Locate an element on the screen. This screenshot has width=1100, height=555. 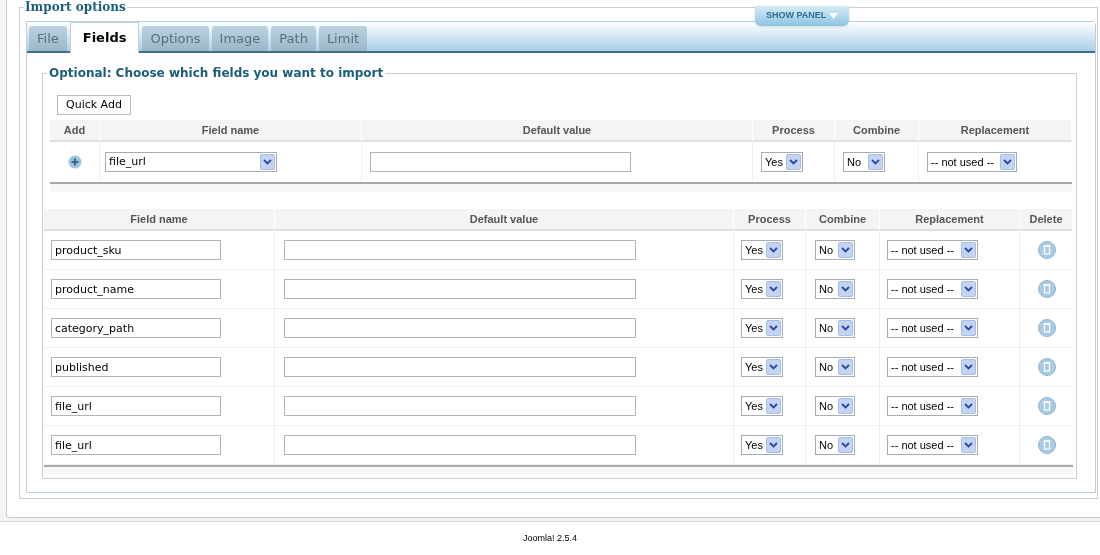
footer-version: Joomla! 2.5.4 is located at coordinates (550, 538).